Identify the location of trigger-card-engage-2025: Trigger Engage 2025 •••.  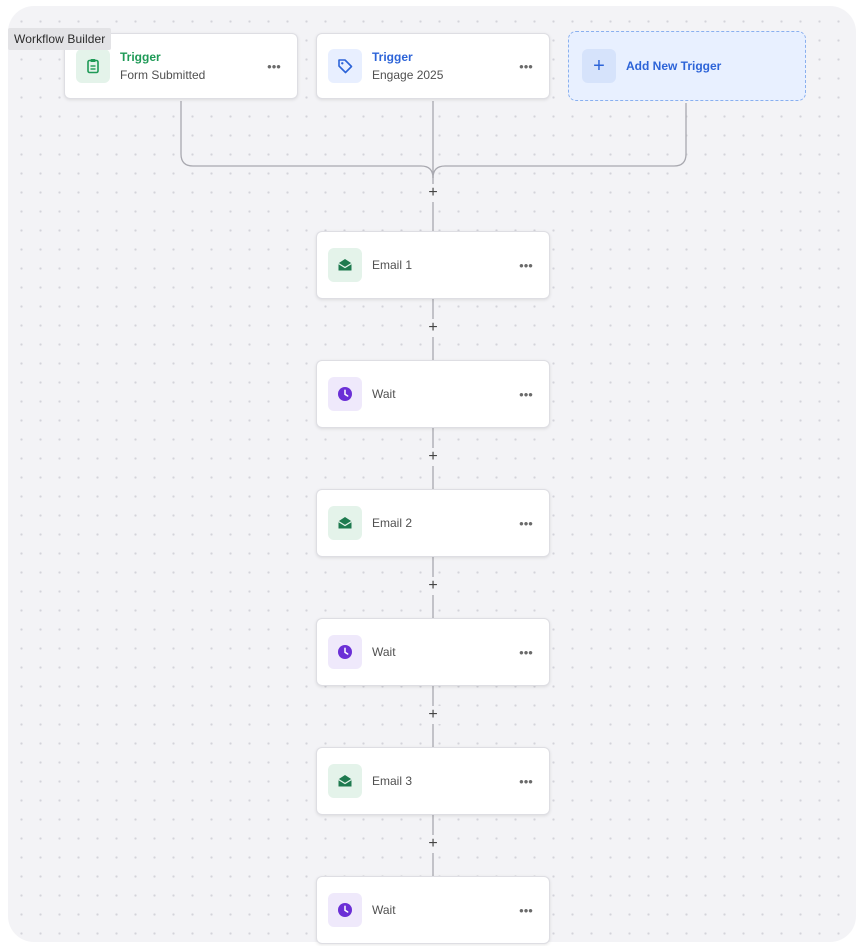
(433, 66).